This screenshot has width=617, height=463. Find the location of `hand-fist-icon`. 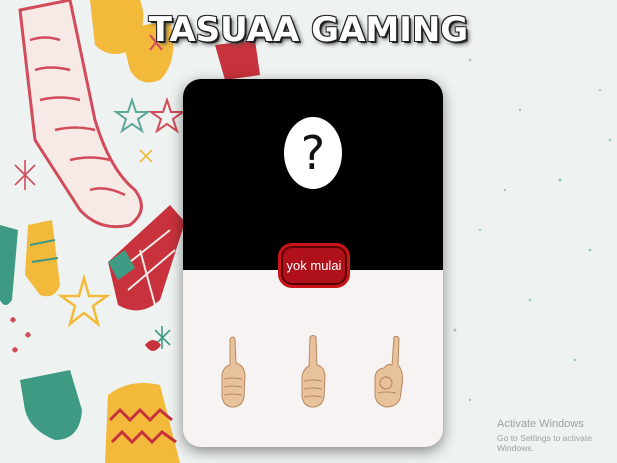

hand-fist-icon is located at coordinates (233, 372).